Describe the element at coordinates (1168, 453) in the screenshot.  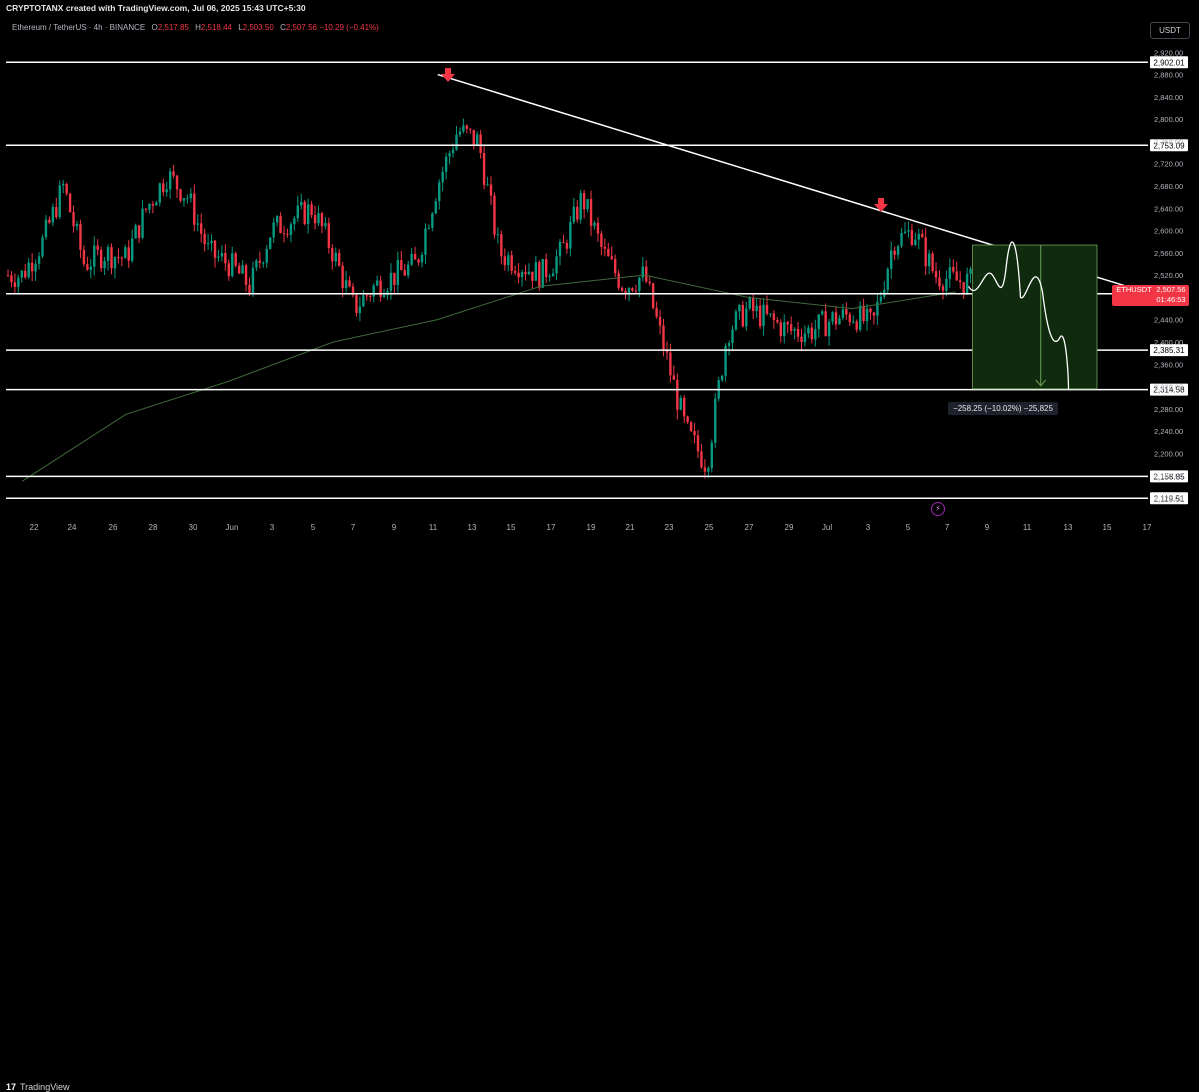
I see `price-tick-label: 2,200.00` at that location.